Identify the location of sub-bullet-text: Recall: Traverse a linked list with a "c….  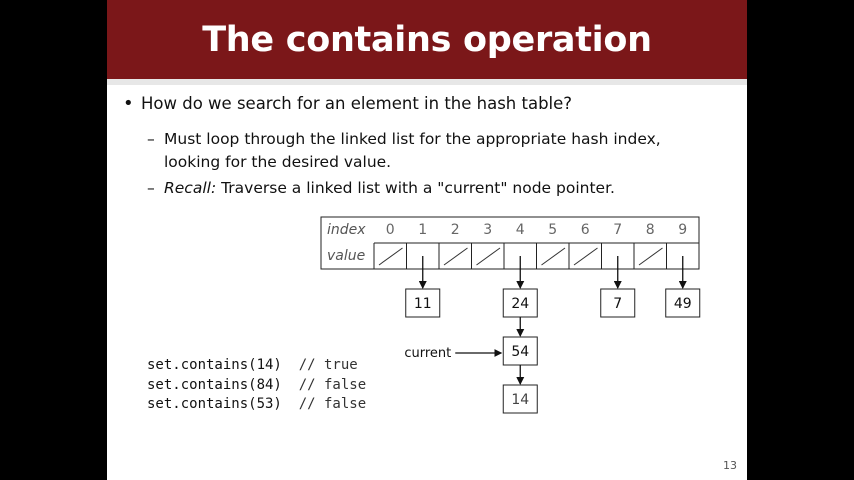
(434, 188).